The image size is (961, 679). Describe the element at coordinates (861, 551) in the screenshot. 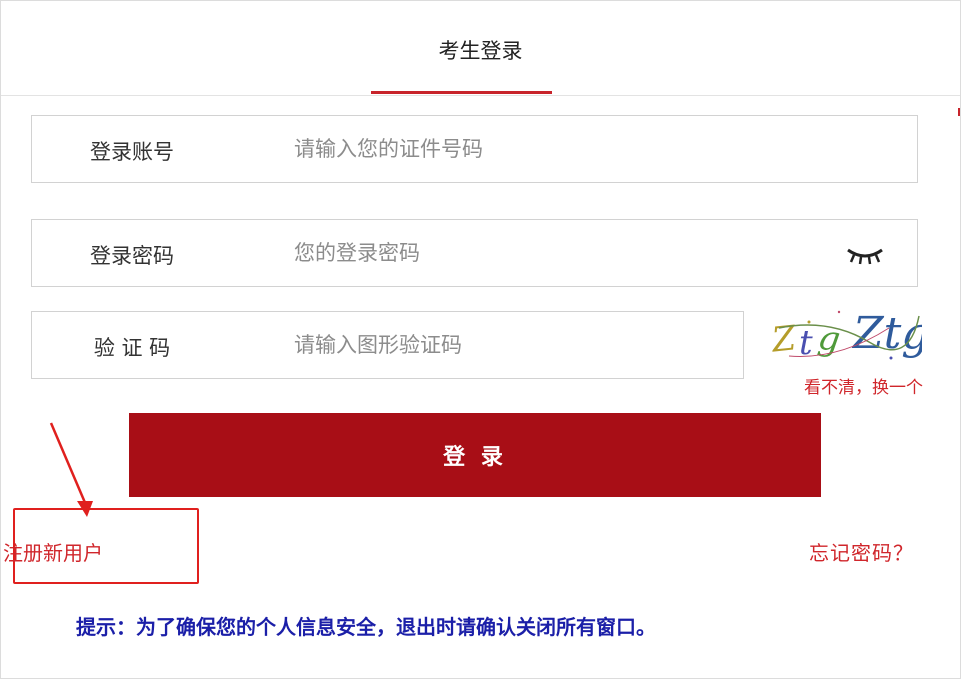

I see `forgot-password-link: 忘记密码？` at that location.